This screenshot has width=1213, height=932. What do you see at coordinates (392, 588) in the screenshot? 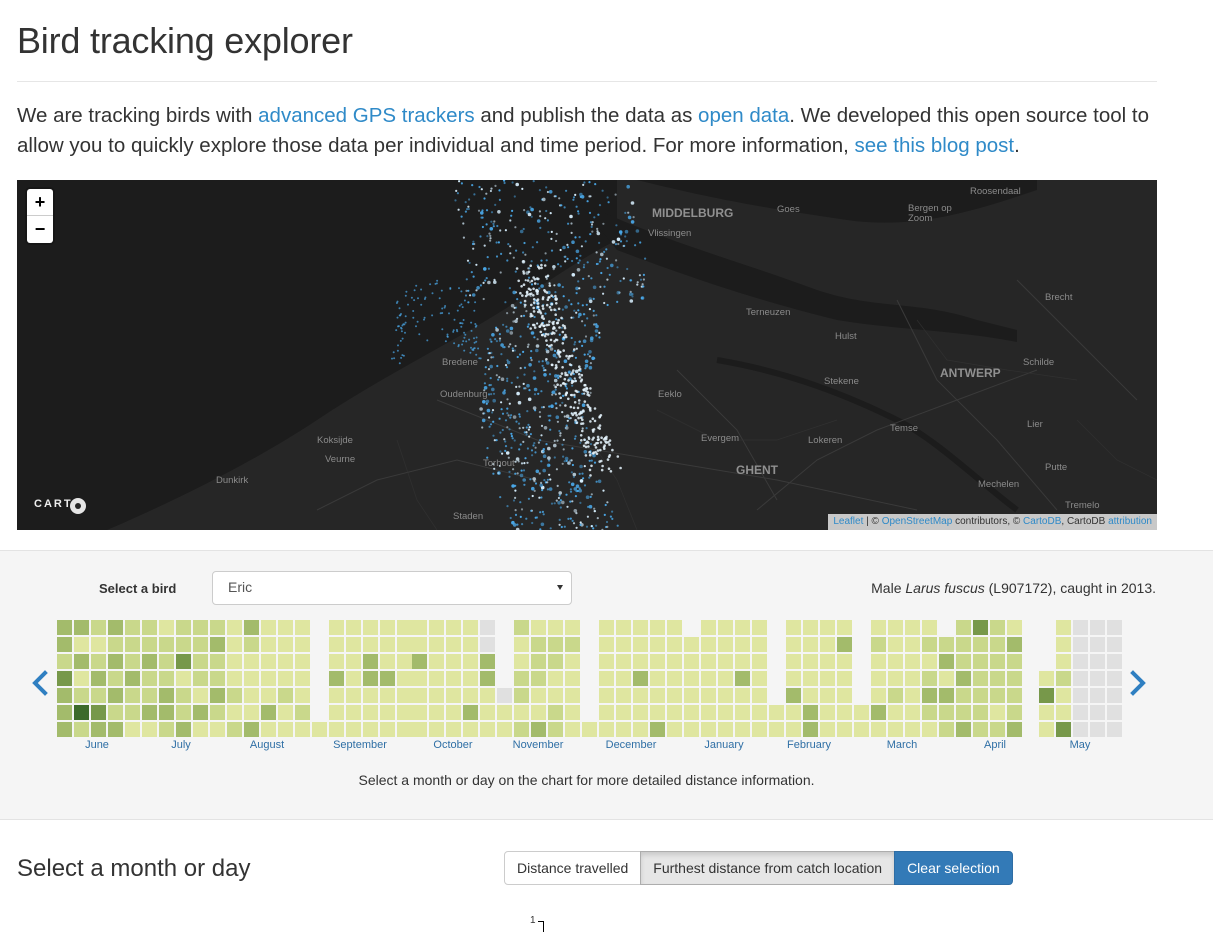
I see `bird-select: Eric` at bounding box center [392, 588].